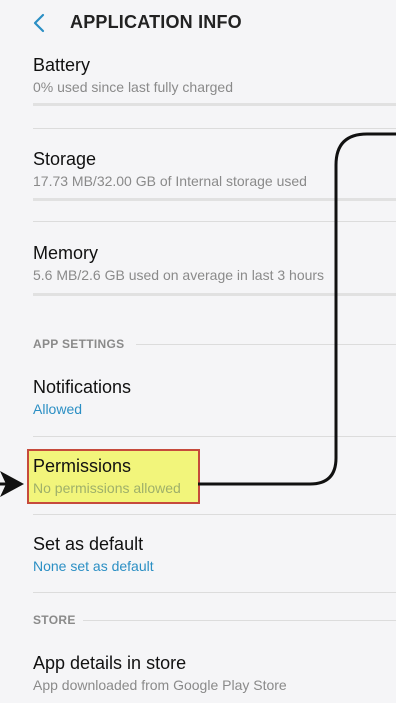 This screenshot has height=703, width=396. Describe the element at coordinates (65, 159) in the screenshot. I see `storage-title: Storage` at that location.